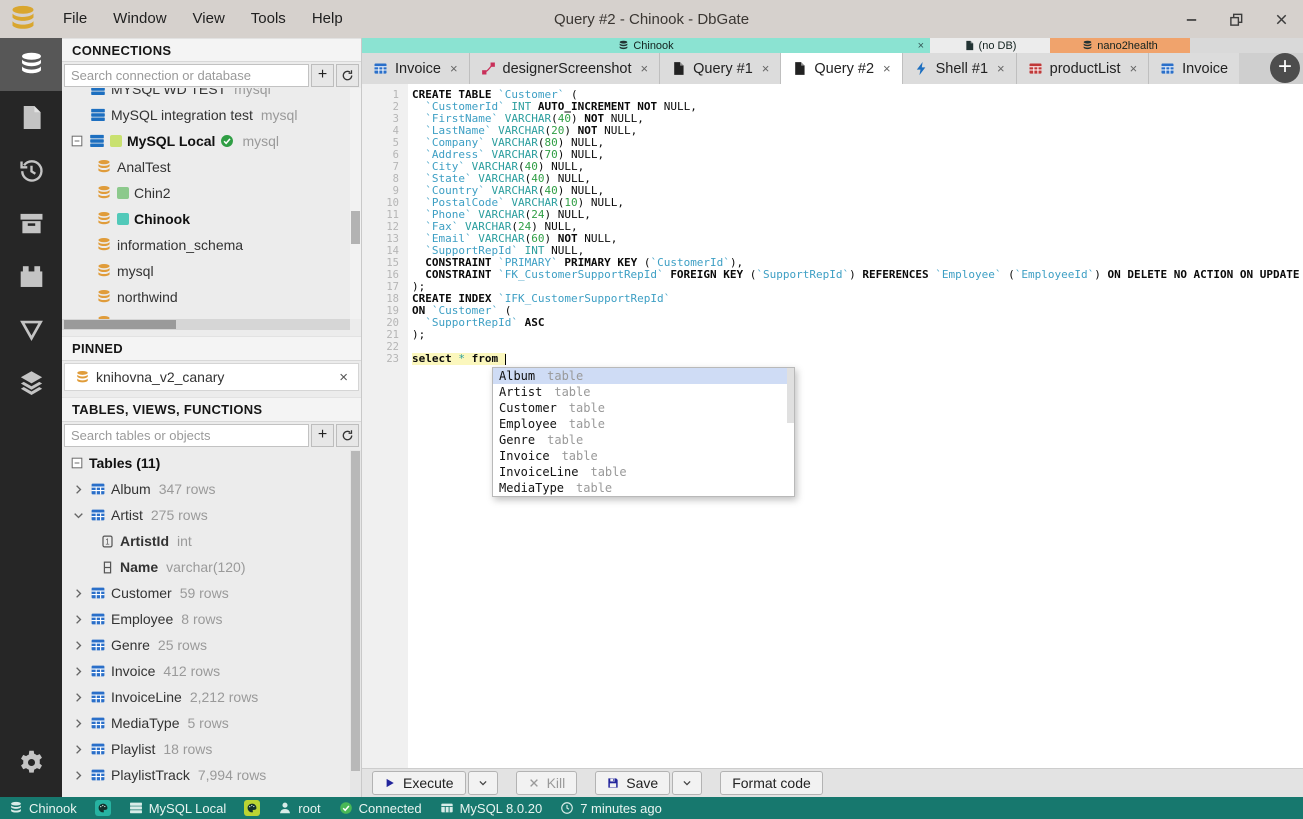 The width and height of the screenshot is (1303, 819). Describe the element at coordinates (322, 75) in the screenshot. I see `add-connection-button: +` at that location.